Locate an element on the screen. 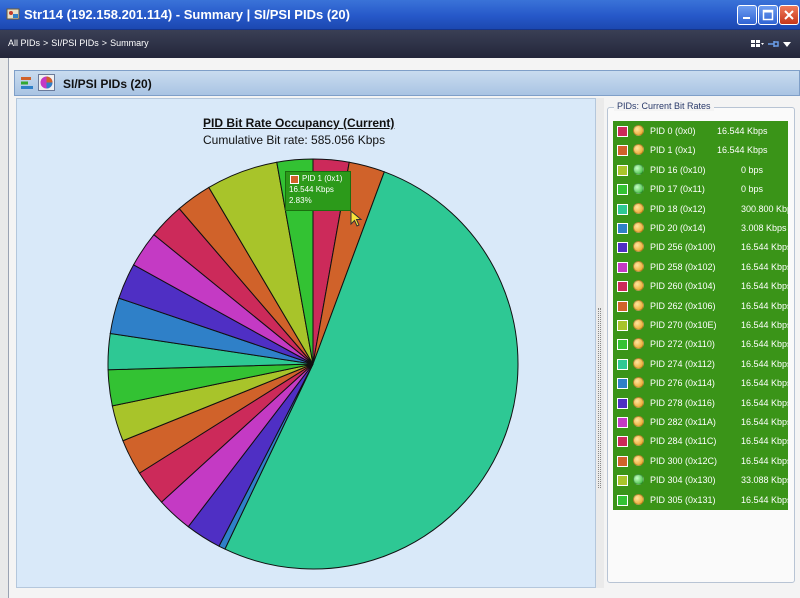 The image size is (800, 598). chart-title: PID Bit Rate Occupancy (Current) is located at coordinates (299, 123).